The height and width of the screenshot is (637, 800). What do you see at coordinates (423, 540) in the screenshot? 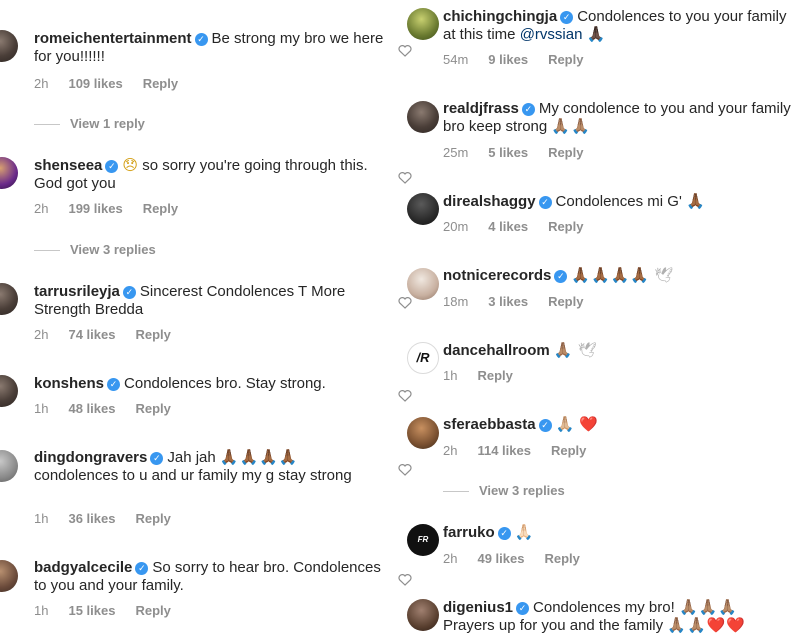
I see `avatar: FR` at bounding box center [423, 540].